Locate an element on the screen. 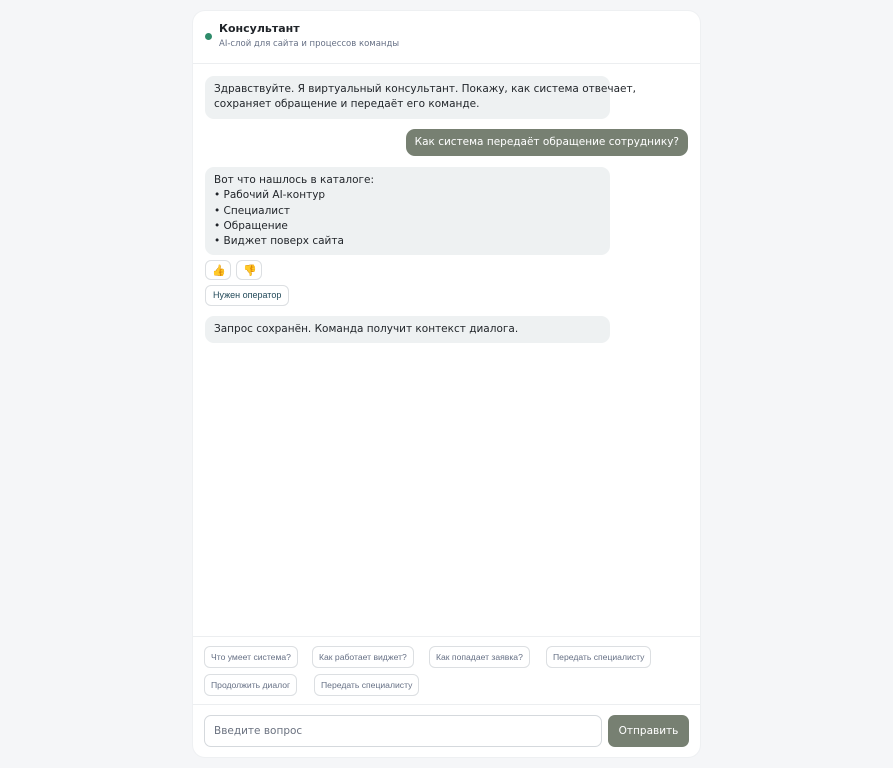 Image resolution: width=893 pixels, height=768 pixels. thumbs-down-icon: 👎 is located at coordinates (249, 270).